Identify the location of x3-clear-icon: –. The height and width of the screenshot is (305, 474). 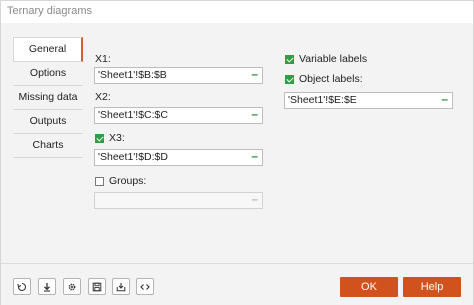
(254, 156).